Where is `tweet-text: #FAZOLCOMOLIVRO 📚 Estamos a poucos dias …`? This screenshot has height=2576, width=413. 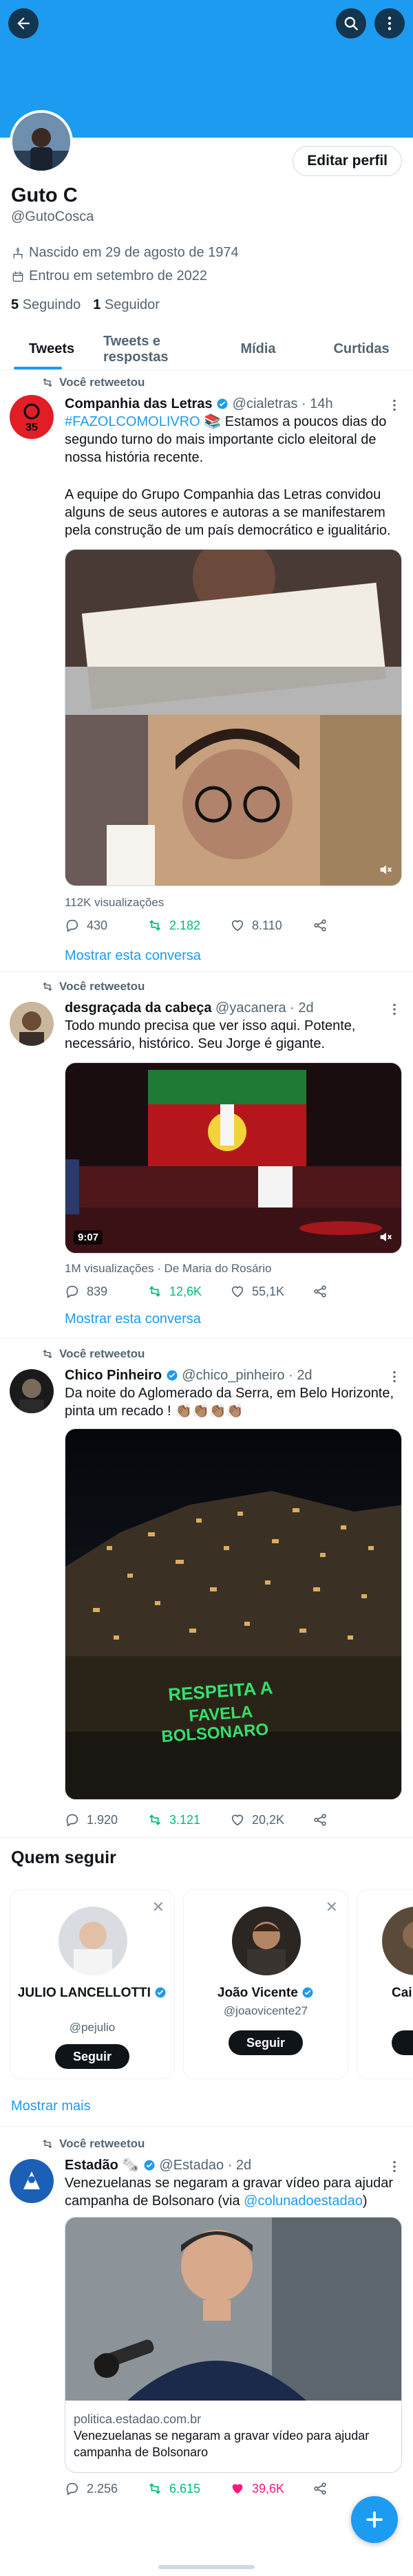 tweet-text: #FAZOLCOMOLIVRO 📚 Estamos a poucos dias … is located at coordinates (228, 439).